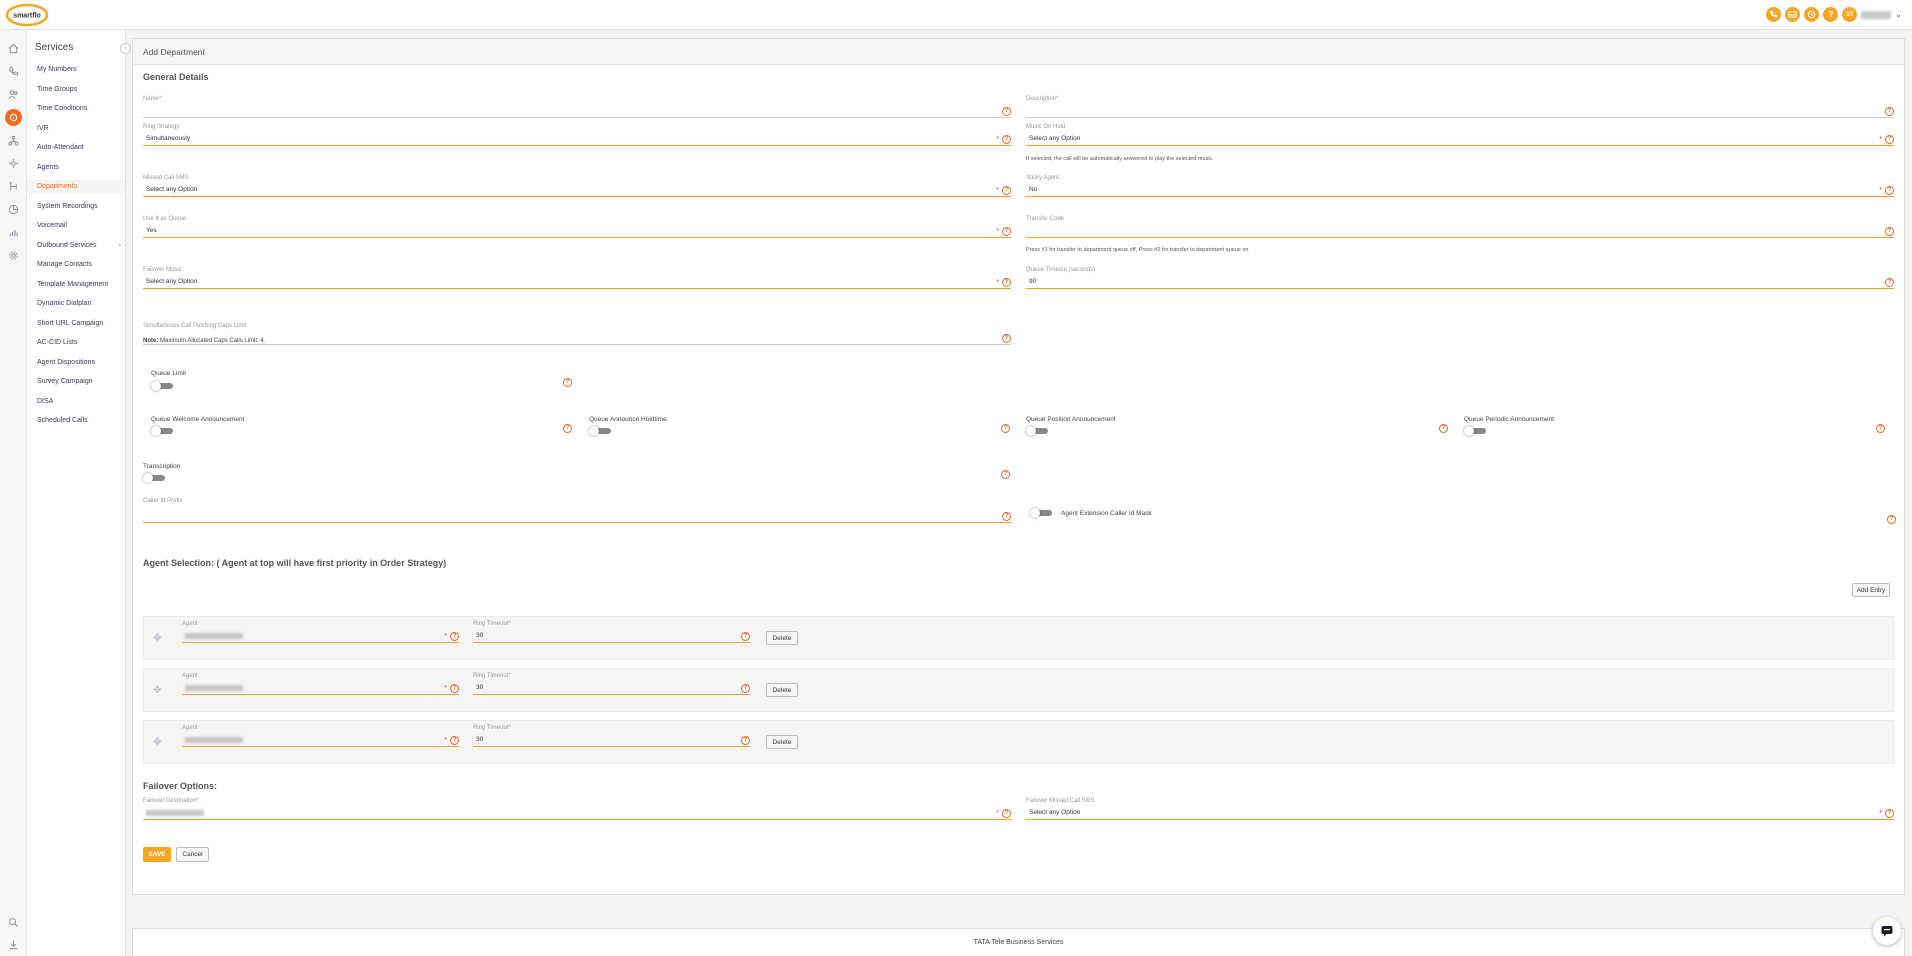 The width and height of the screenshot is (1912, 956). What do you see at coordinates (13, 94) in the screenshot?
I see `users-icon` at bounding box center [13, 94].